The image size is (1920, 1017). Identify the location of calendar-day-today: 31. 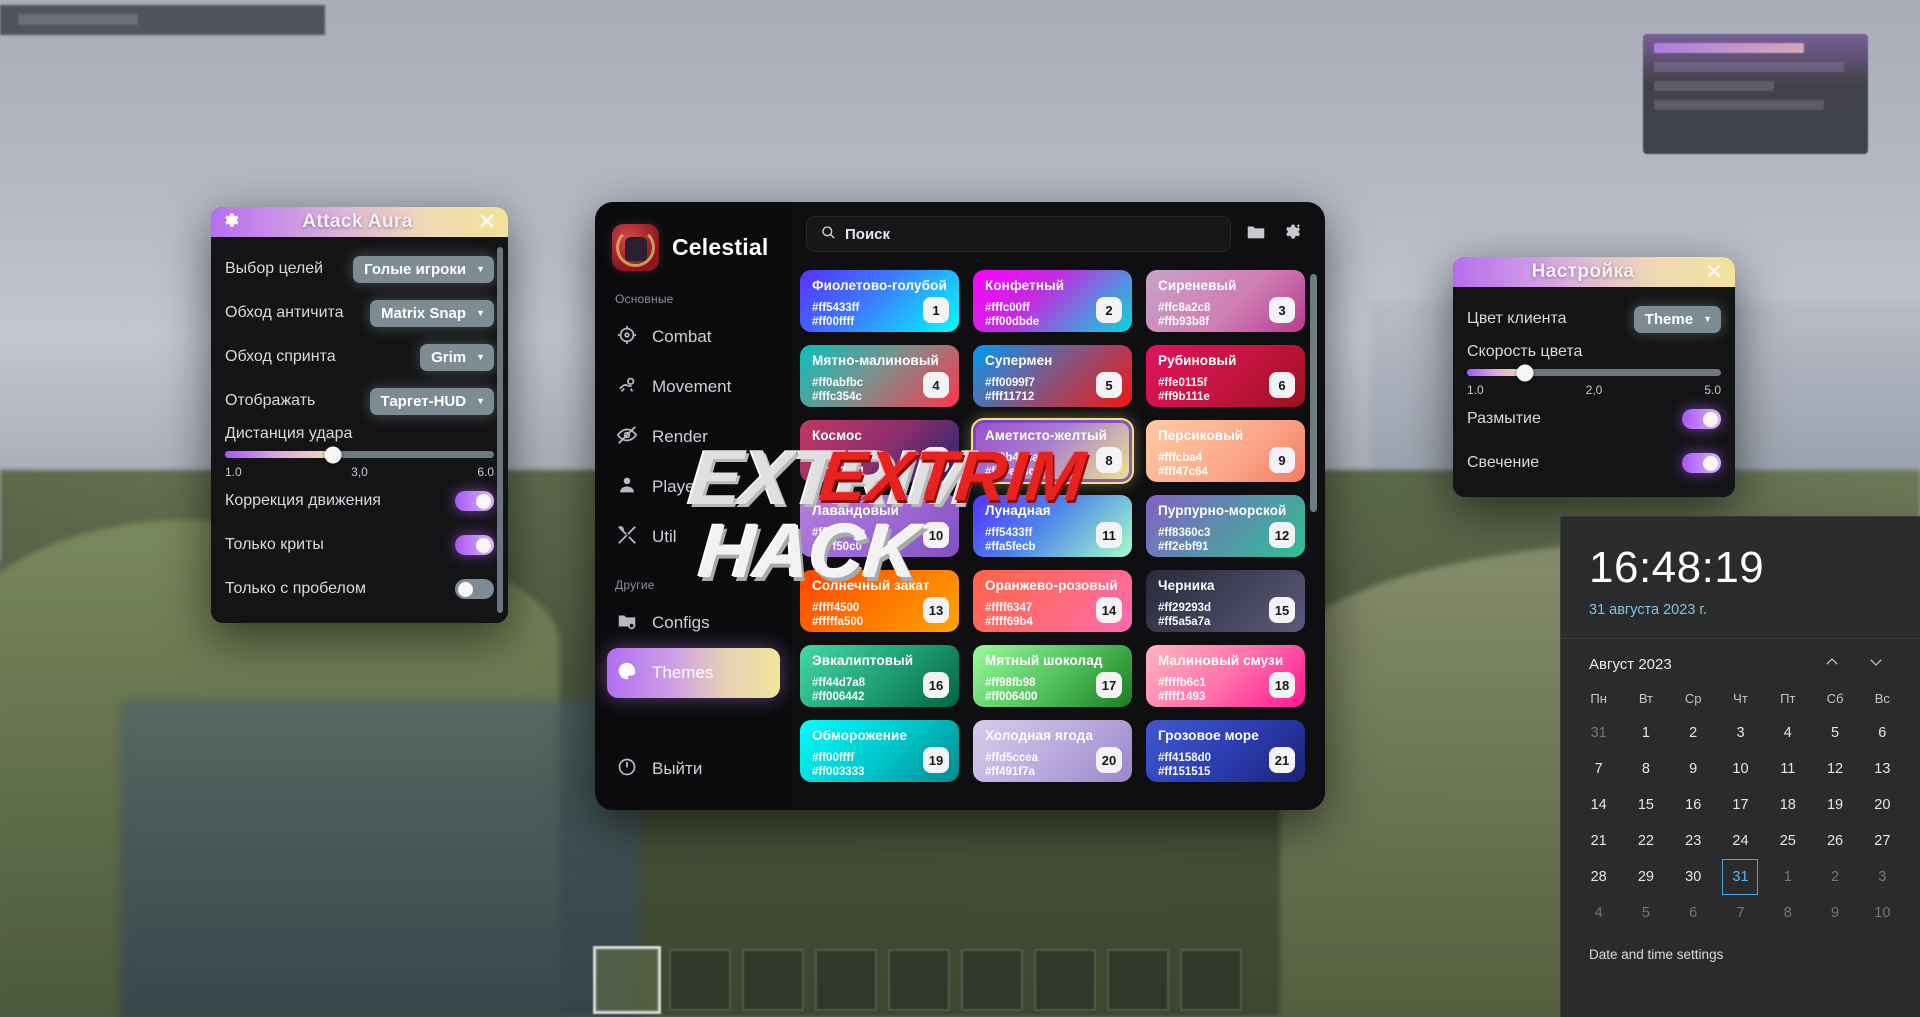
(1740, 877).